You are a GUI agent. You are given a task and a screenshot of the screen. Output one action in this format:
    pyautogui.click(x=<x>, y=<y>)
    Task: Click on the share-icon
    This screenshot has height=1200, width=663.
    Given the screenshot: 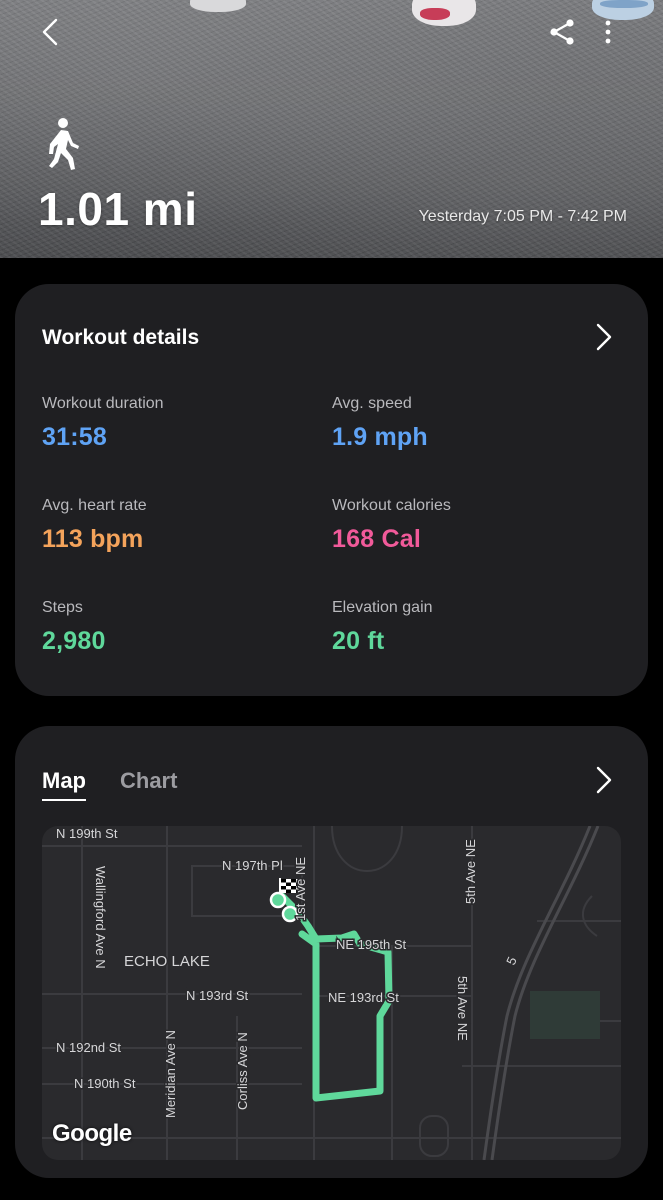 What is the action you would take?
    pyautogui.click(x=562, y=32)
    